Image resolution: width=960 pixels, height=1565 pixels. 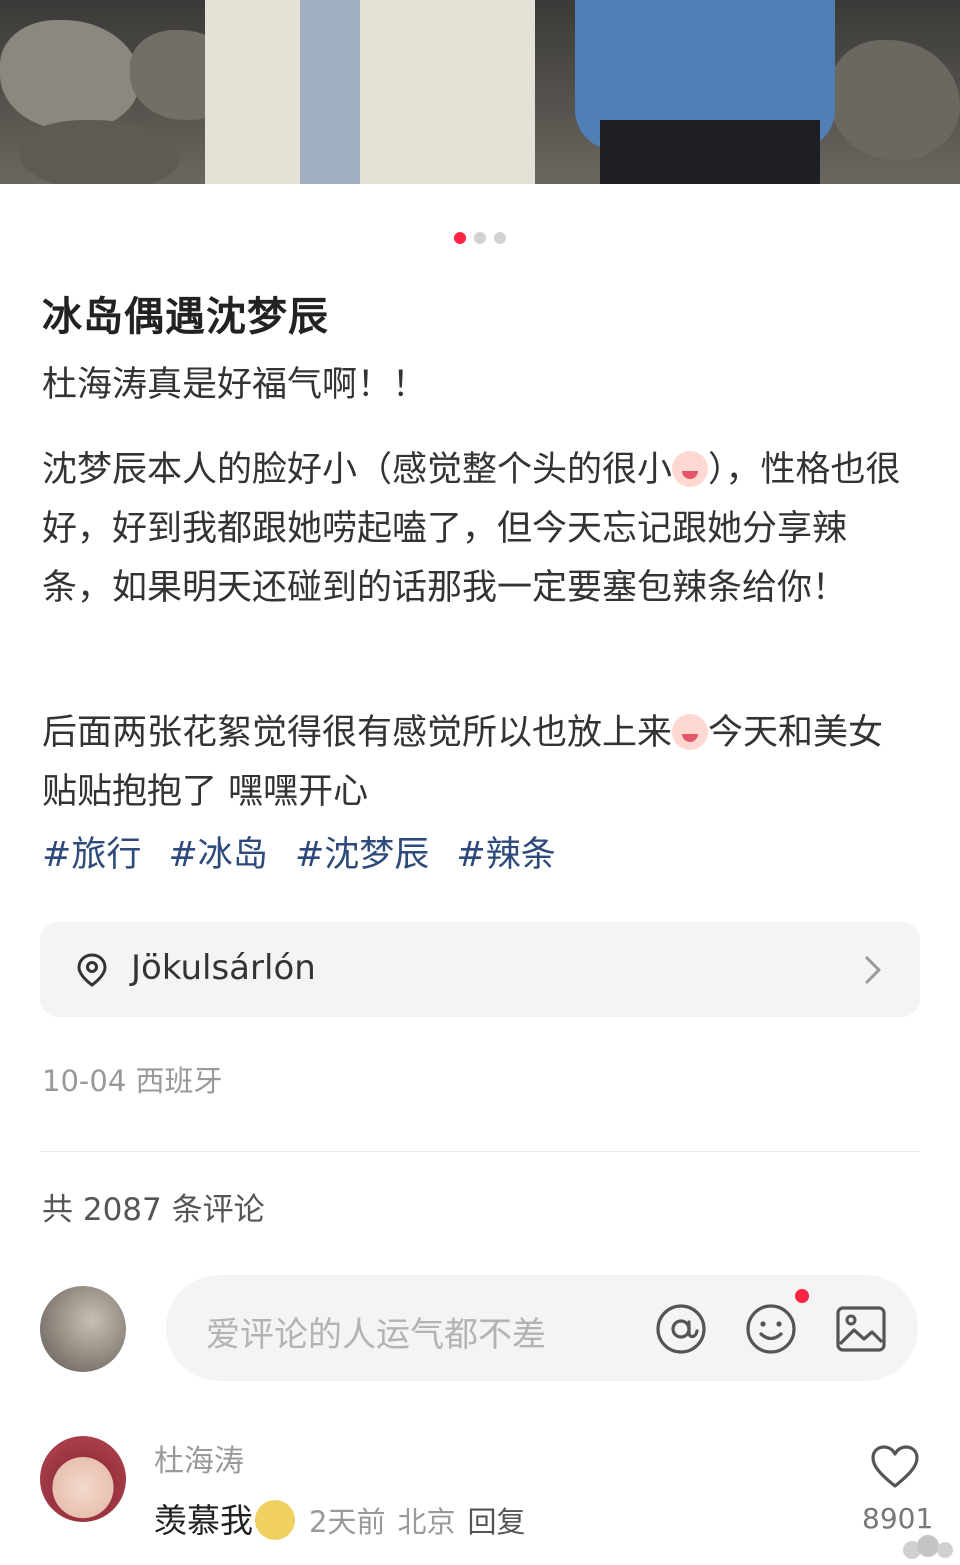 I want to click on comment-region: 北京, so click(x=426, y=1522).